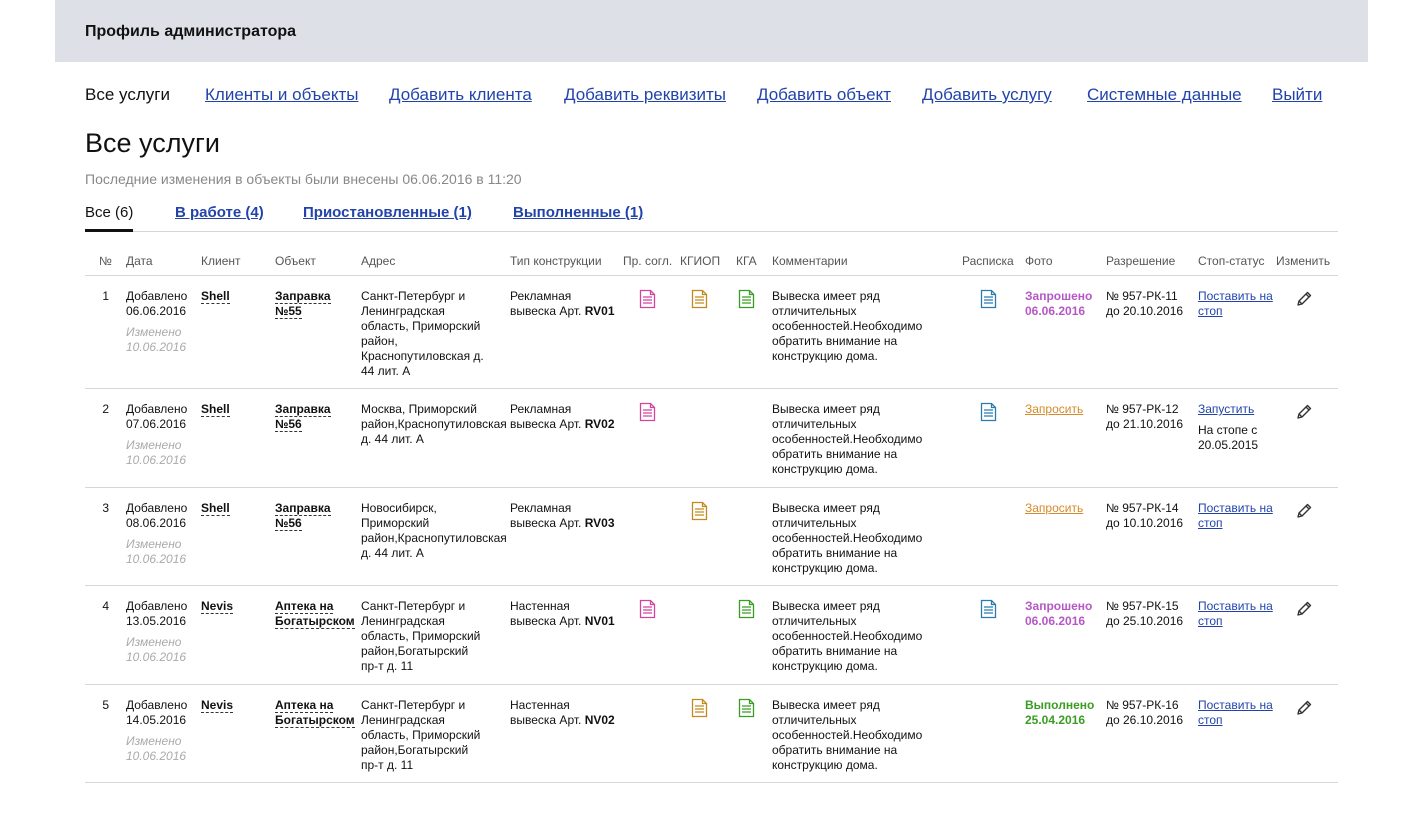 Image resolution: width=1423 pixels, height=824 pixels. I want to click on object-cell: Заправка №55, so click(303, 304).